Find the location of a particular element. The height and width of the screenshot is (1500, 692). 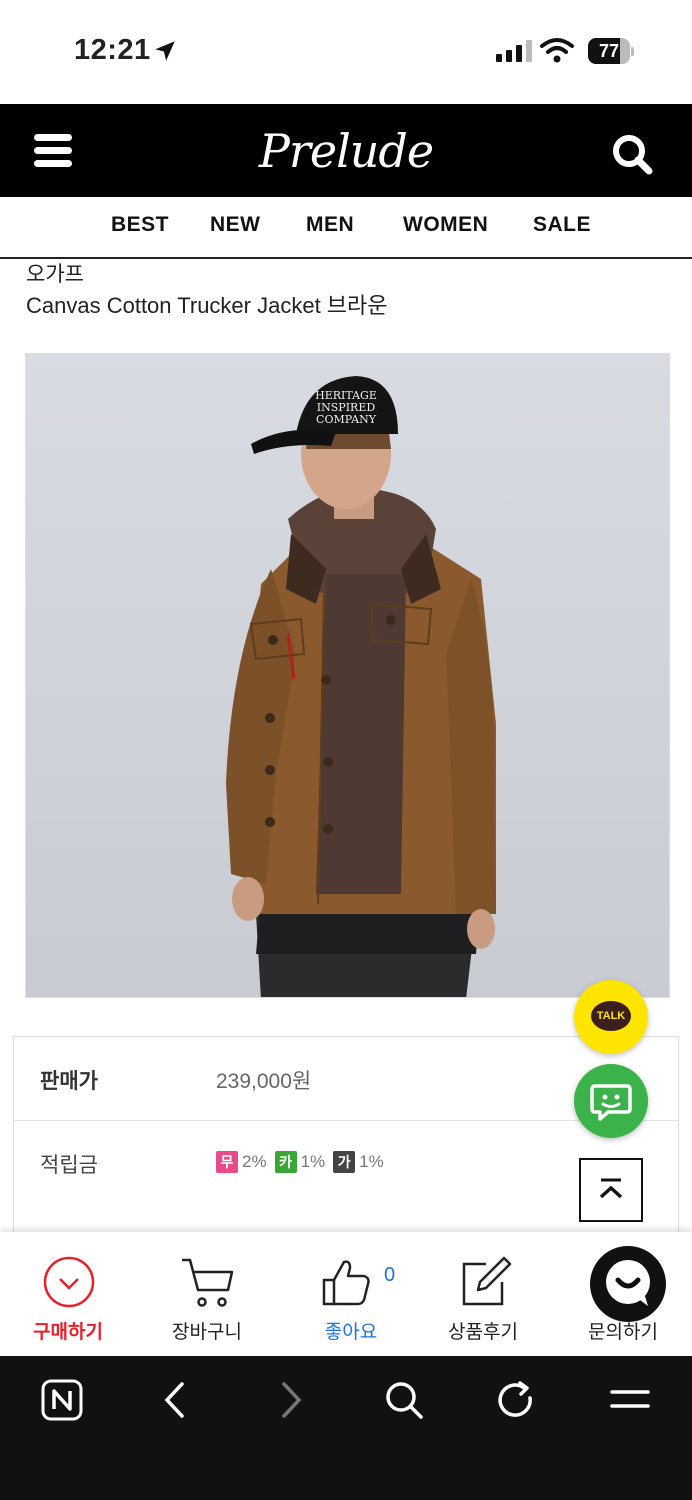

location-arrow-icon is located at coordinates (165, 51).